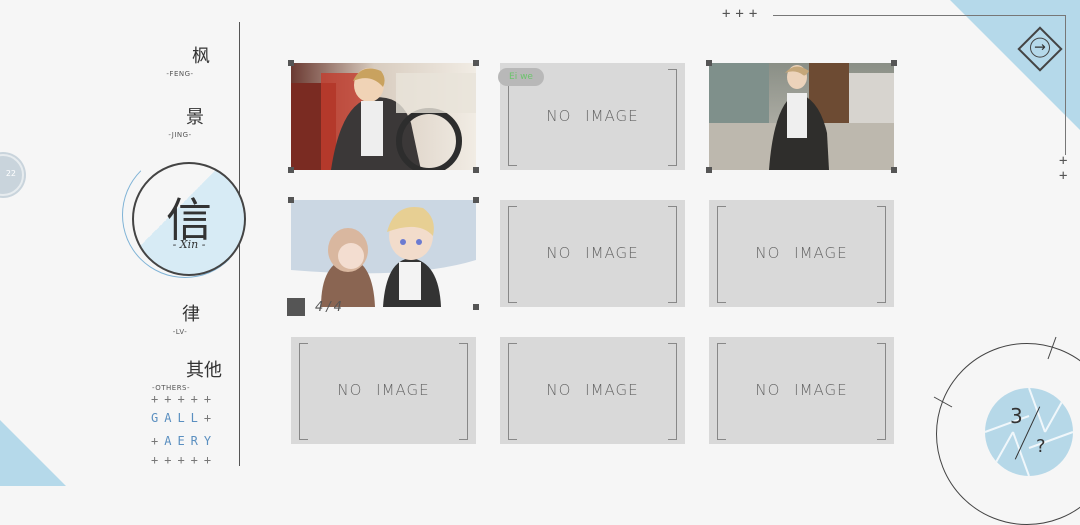 The width and height of the screenshot is (1080, 525). I want to click on gallery-image-man-driving, so click(383, 116).